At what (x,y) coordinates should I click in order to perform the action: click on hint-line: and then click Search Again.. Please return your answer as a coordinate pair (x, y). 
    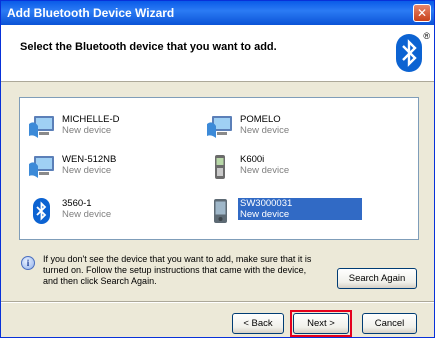
    Looking at the image, I should click on (100, 281).